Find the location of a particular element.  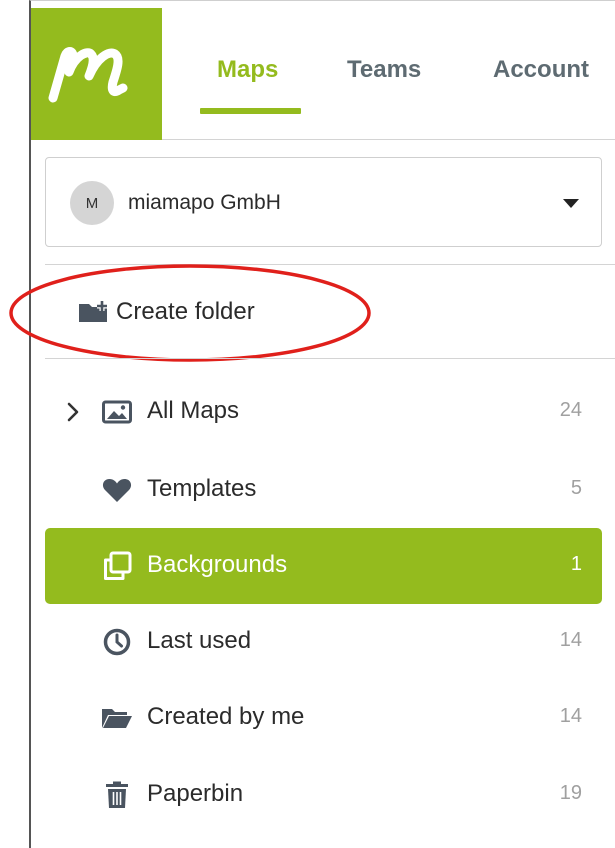

clock-icon is located at coordinates (117, 642).